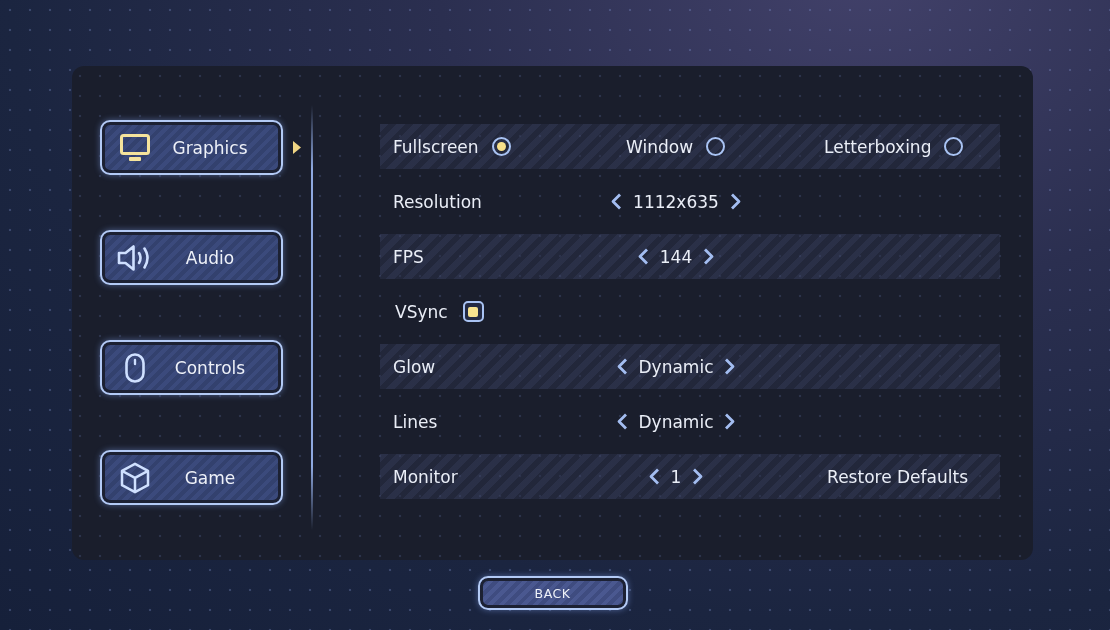 The image size is (1110, 630). Describe the element at coordinates (135, 367) in the screenshot. I see `mouse-icon` at that location.